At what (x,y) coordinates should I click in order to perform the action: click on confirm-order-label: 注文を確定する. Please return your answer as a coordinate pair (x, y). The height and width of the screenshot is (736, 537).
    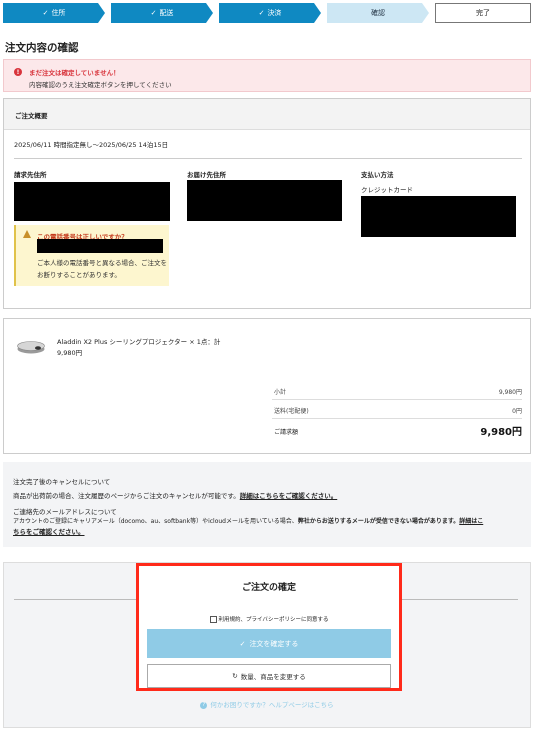
    Looking at the image, I should click on (274, 643).